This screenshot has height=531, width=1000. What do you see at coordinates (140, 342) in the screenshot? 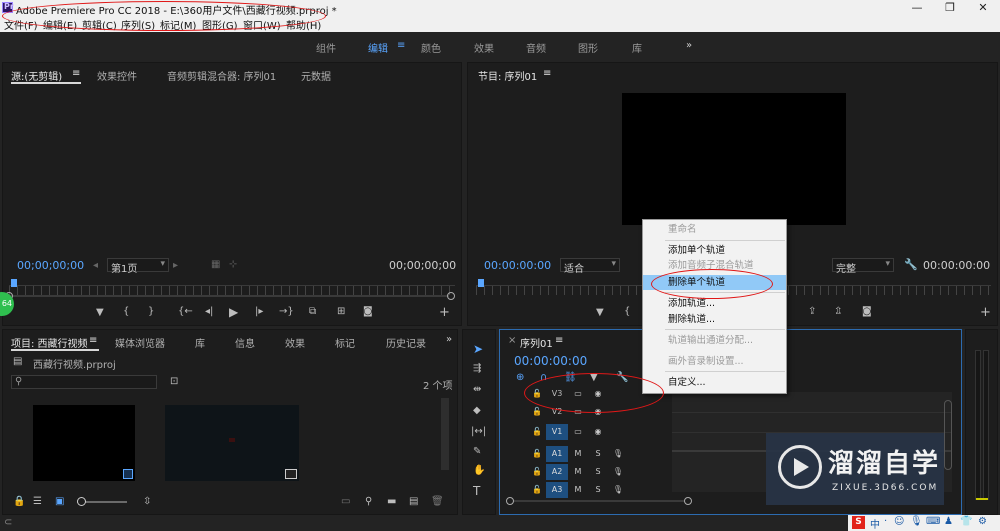
I see `tab-media-browser: 媒体浏览器` at bounding box center [140, 342].